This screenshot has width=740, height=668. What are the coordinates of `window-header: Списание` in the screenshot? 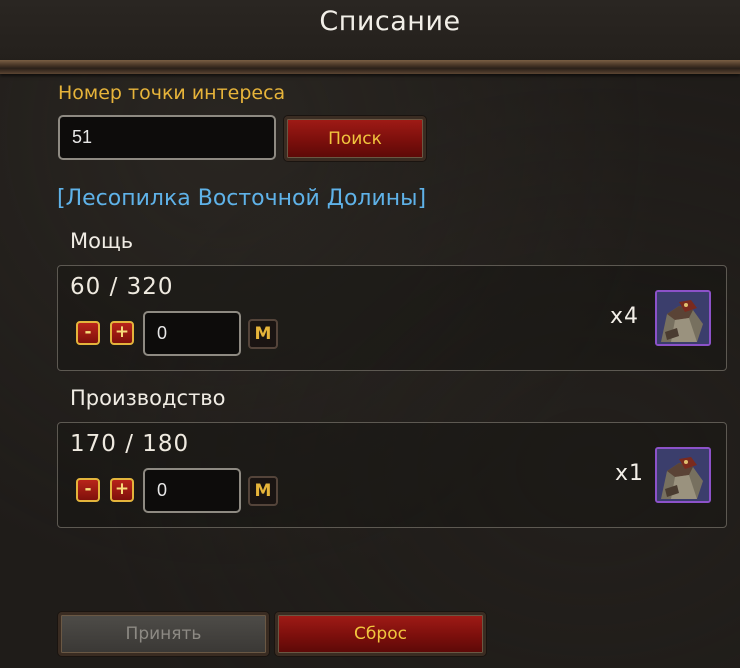 It's located at (370, 31).